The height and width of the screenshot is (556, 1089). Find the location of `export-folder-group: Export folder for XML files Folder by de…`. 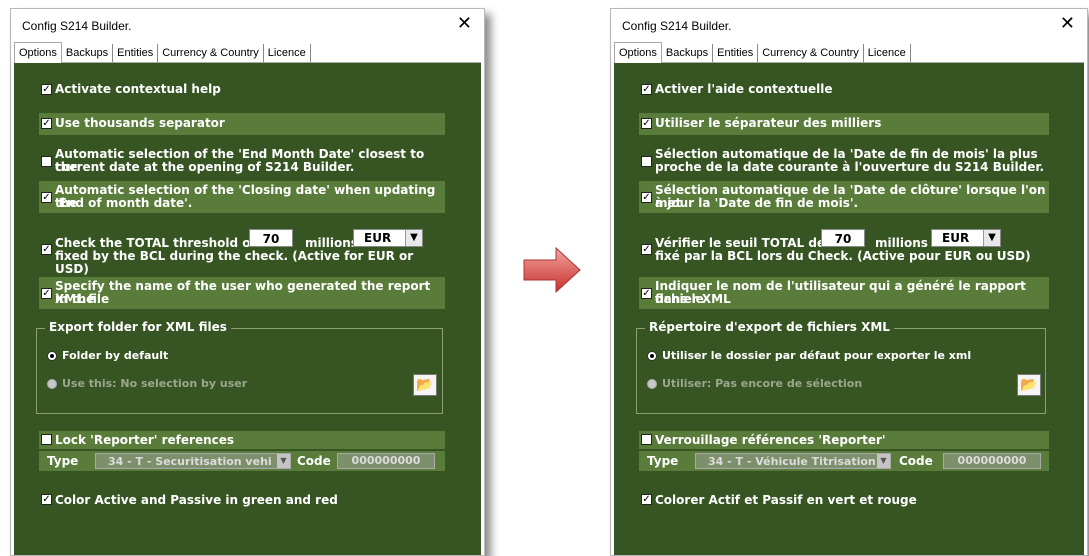

export-folder-group: Export folder for XML files Folder by de… is located at coordinates (239, 367).